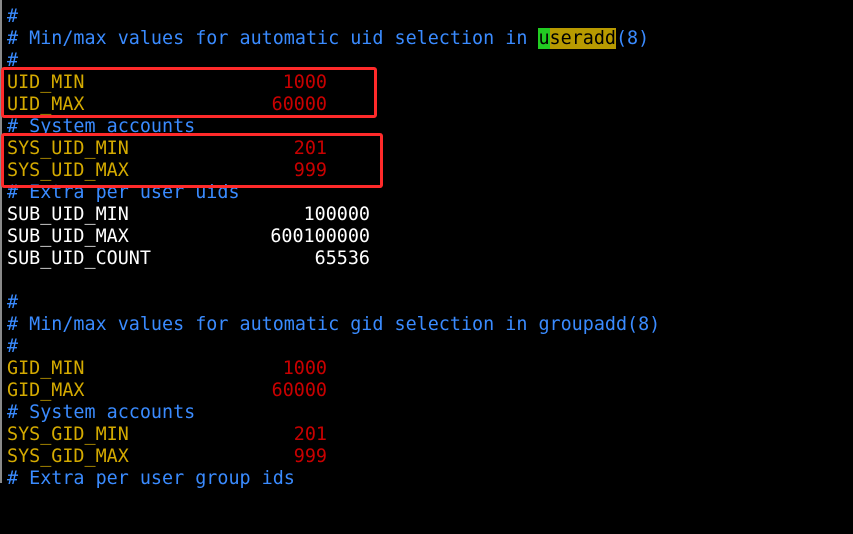 This screenshot has height=534, width=853. Describe the element at coordinates (310, 456) in the screenshot. I see `config-value: 999` at that location.